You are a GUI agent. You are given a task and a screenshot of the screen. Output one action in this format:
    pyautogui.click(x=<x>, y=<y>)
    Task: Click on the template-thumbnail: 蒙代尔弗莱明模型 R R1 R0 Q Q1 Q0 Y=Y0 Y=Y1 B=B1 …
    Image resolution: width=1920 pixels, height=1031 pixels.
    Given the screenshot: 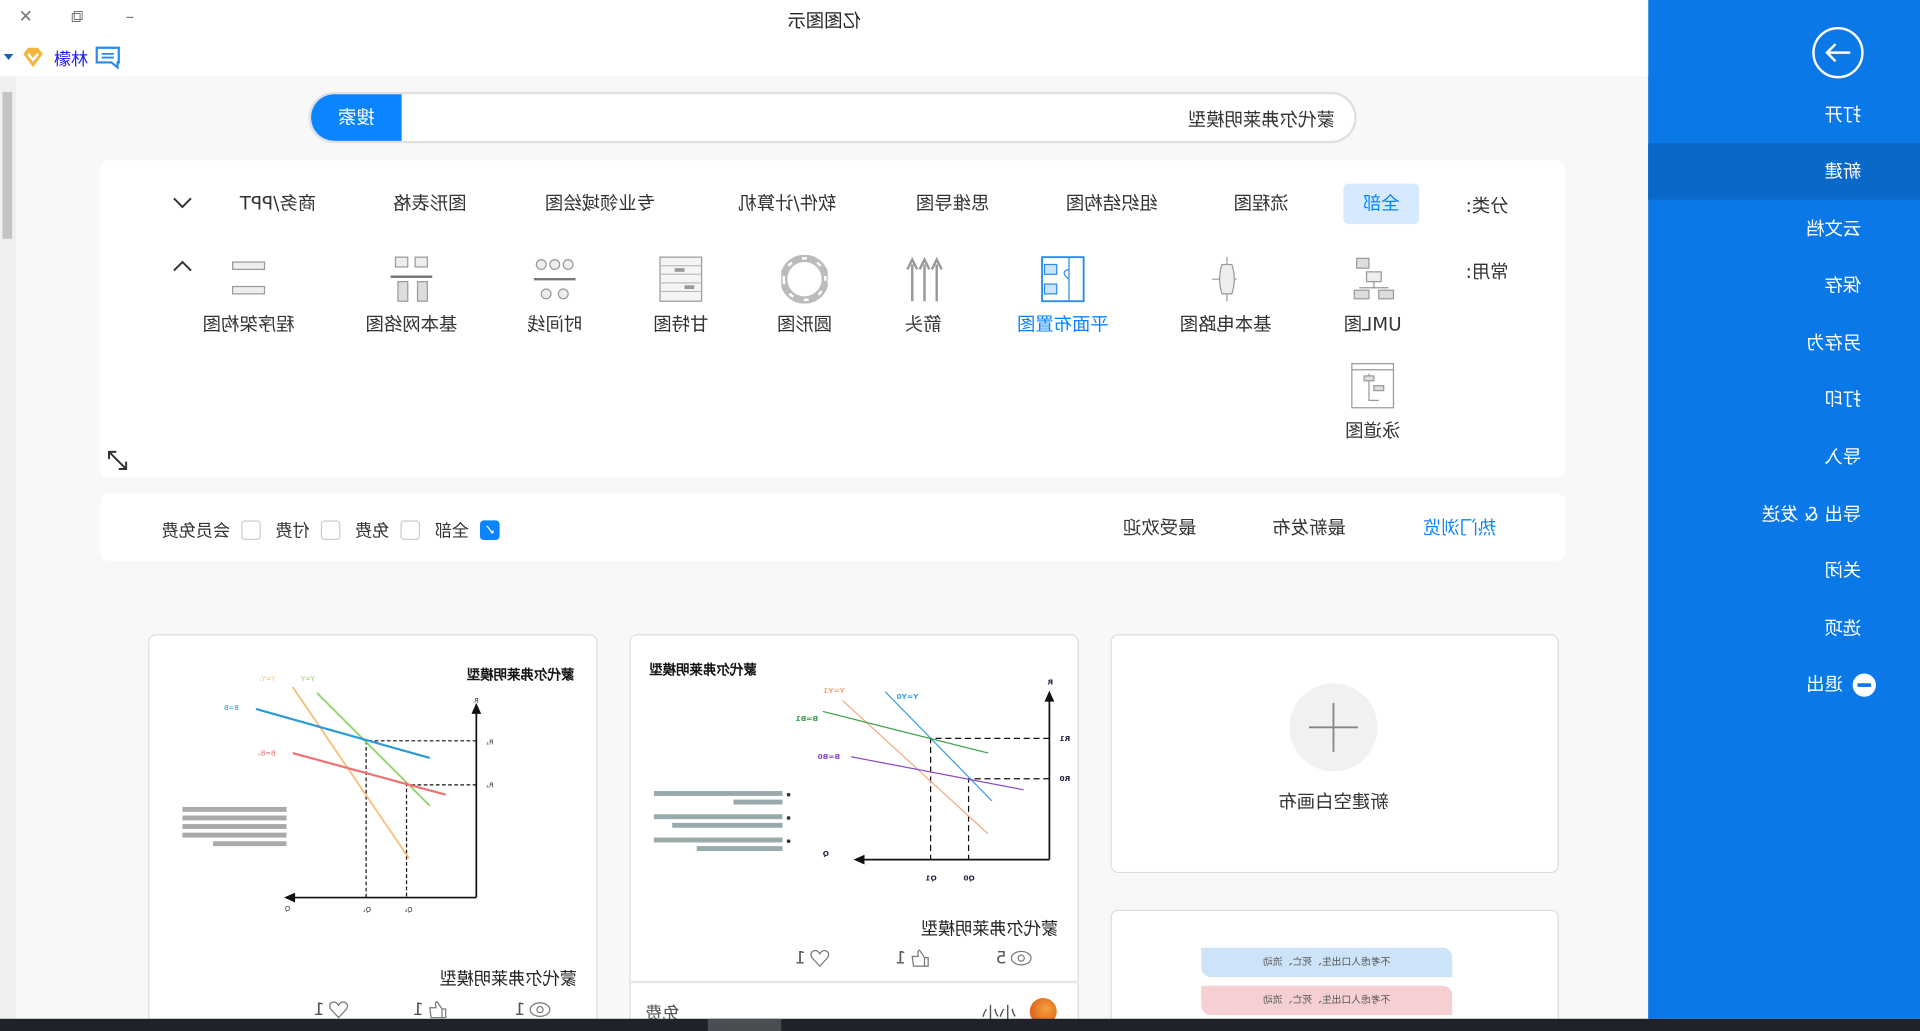 What is the action you would take?
    pyautogui.click(x=860, y=772)
    